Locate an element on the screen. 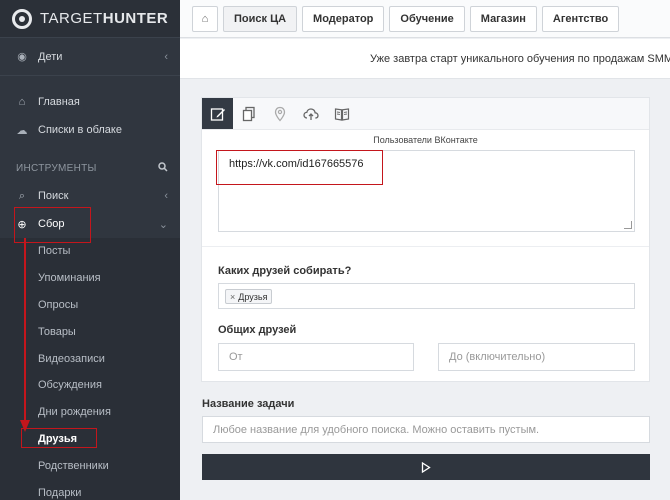 The width and height of the screenshot is (670, 500). nav-home-label: Главная is located at coordinates (59, 102).